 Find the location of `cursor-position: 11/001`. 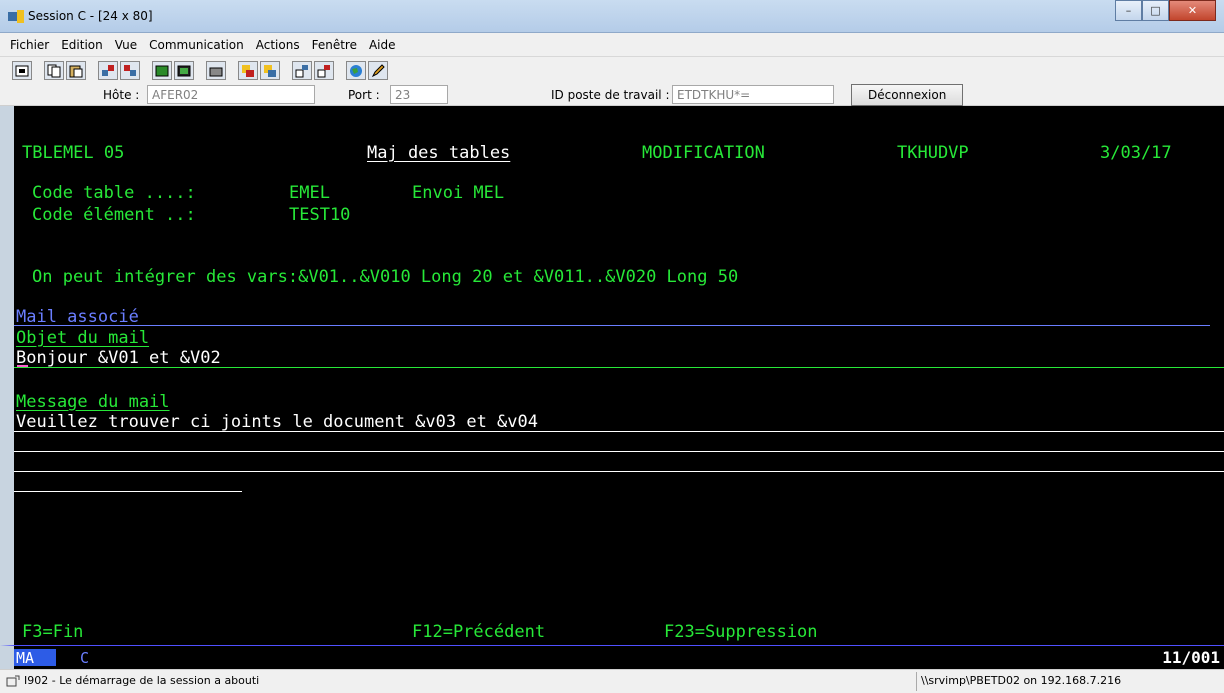

cursor-position: 11/001 is located at coordinates (1191, 657).